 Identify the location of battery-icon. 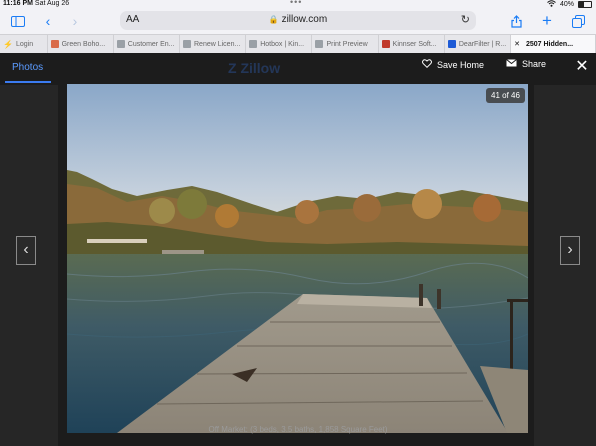
(585, 4).